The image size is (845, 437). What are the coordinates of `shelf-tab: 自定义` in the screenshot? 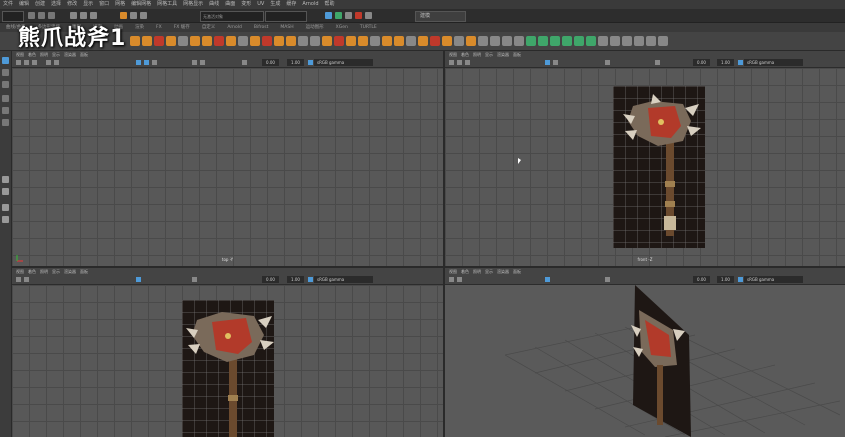 It's located at (209, 27).